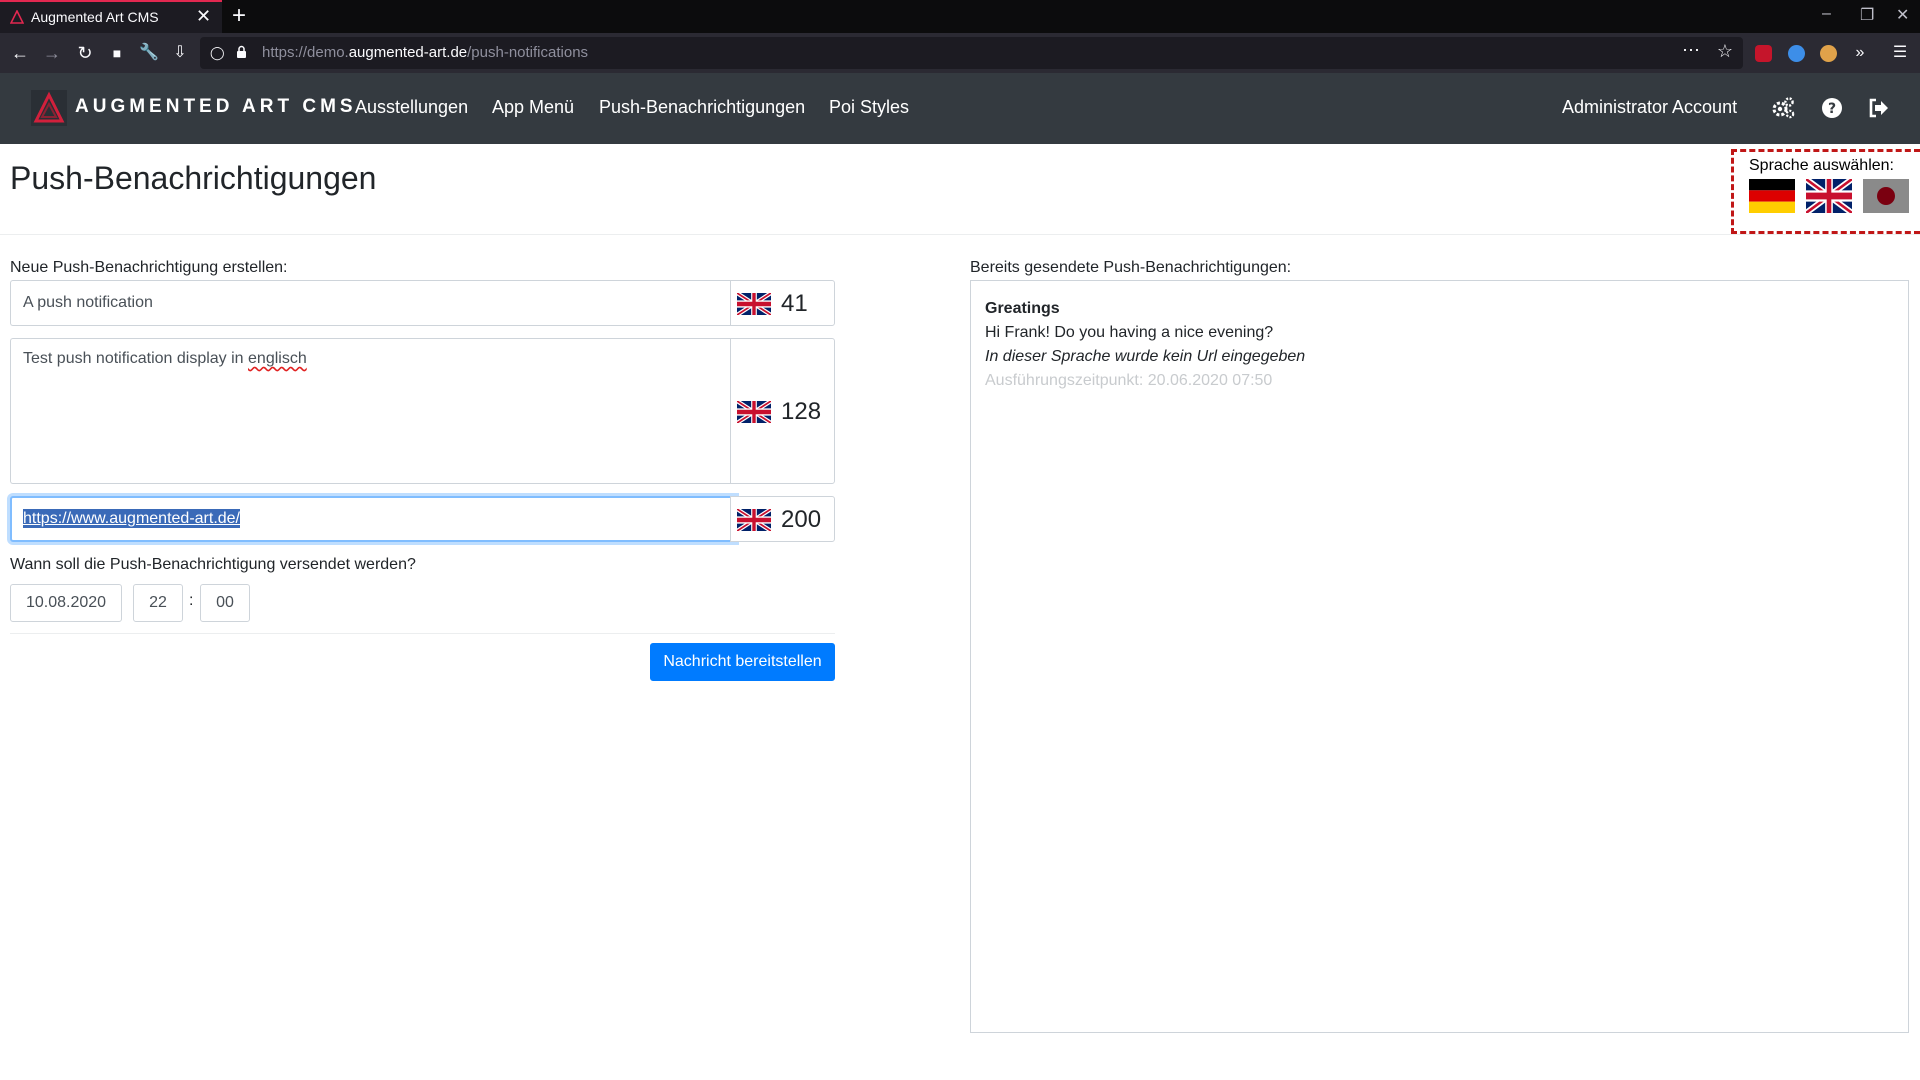 The height and width of the screenshot is (1080, 1920). Describe the element at coordinates (1821, 165) in the screenshot. I see `language-label: Sprache auswählen:` at that location.